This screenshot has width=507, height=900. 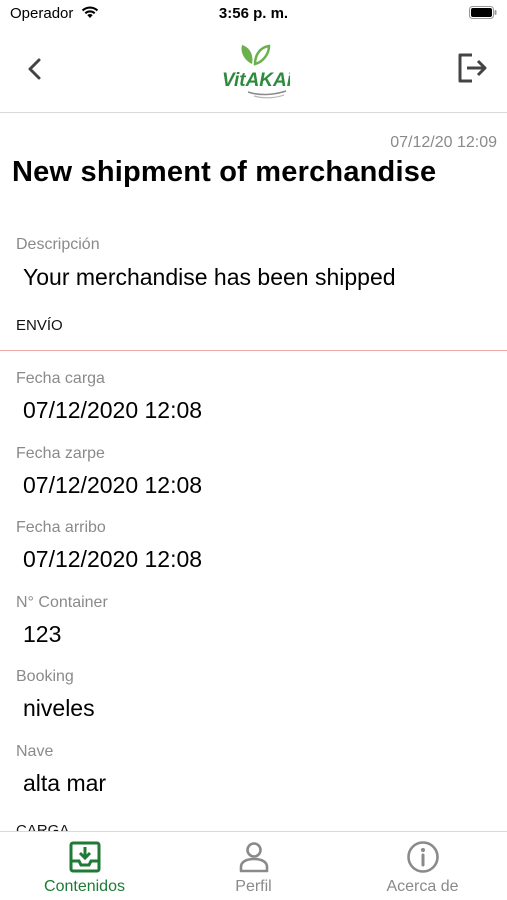 What do you see at coordinates (113, 410) in the screenshot?
I see `fecha-carga-value: 07/12/2020 12:08` at bounding box center [113, 410].